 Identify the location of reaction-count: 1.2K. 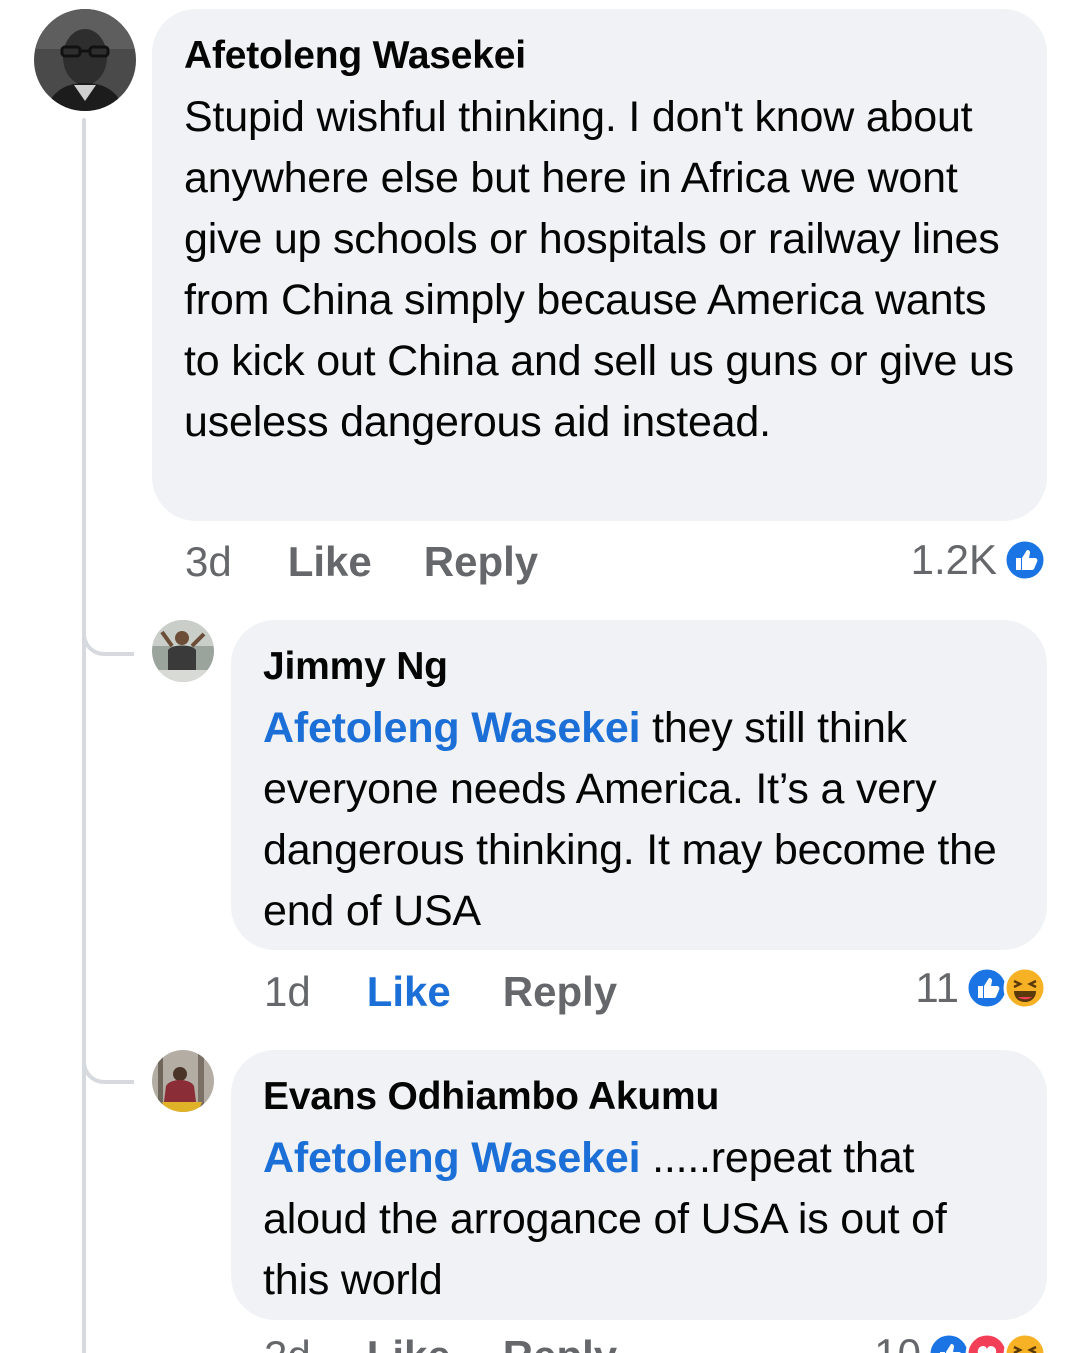
(953, 559).